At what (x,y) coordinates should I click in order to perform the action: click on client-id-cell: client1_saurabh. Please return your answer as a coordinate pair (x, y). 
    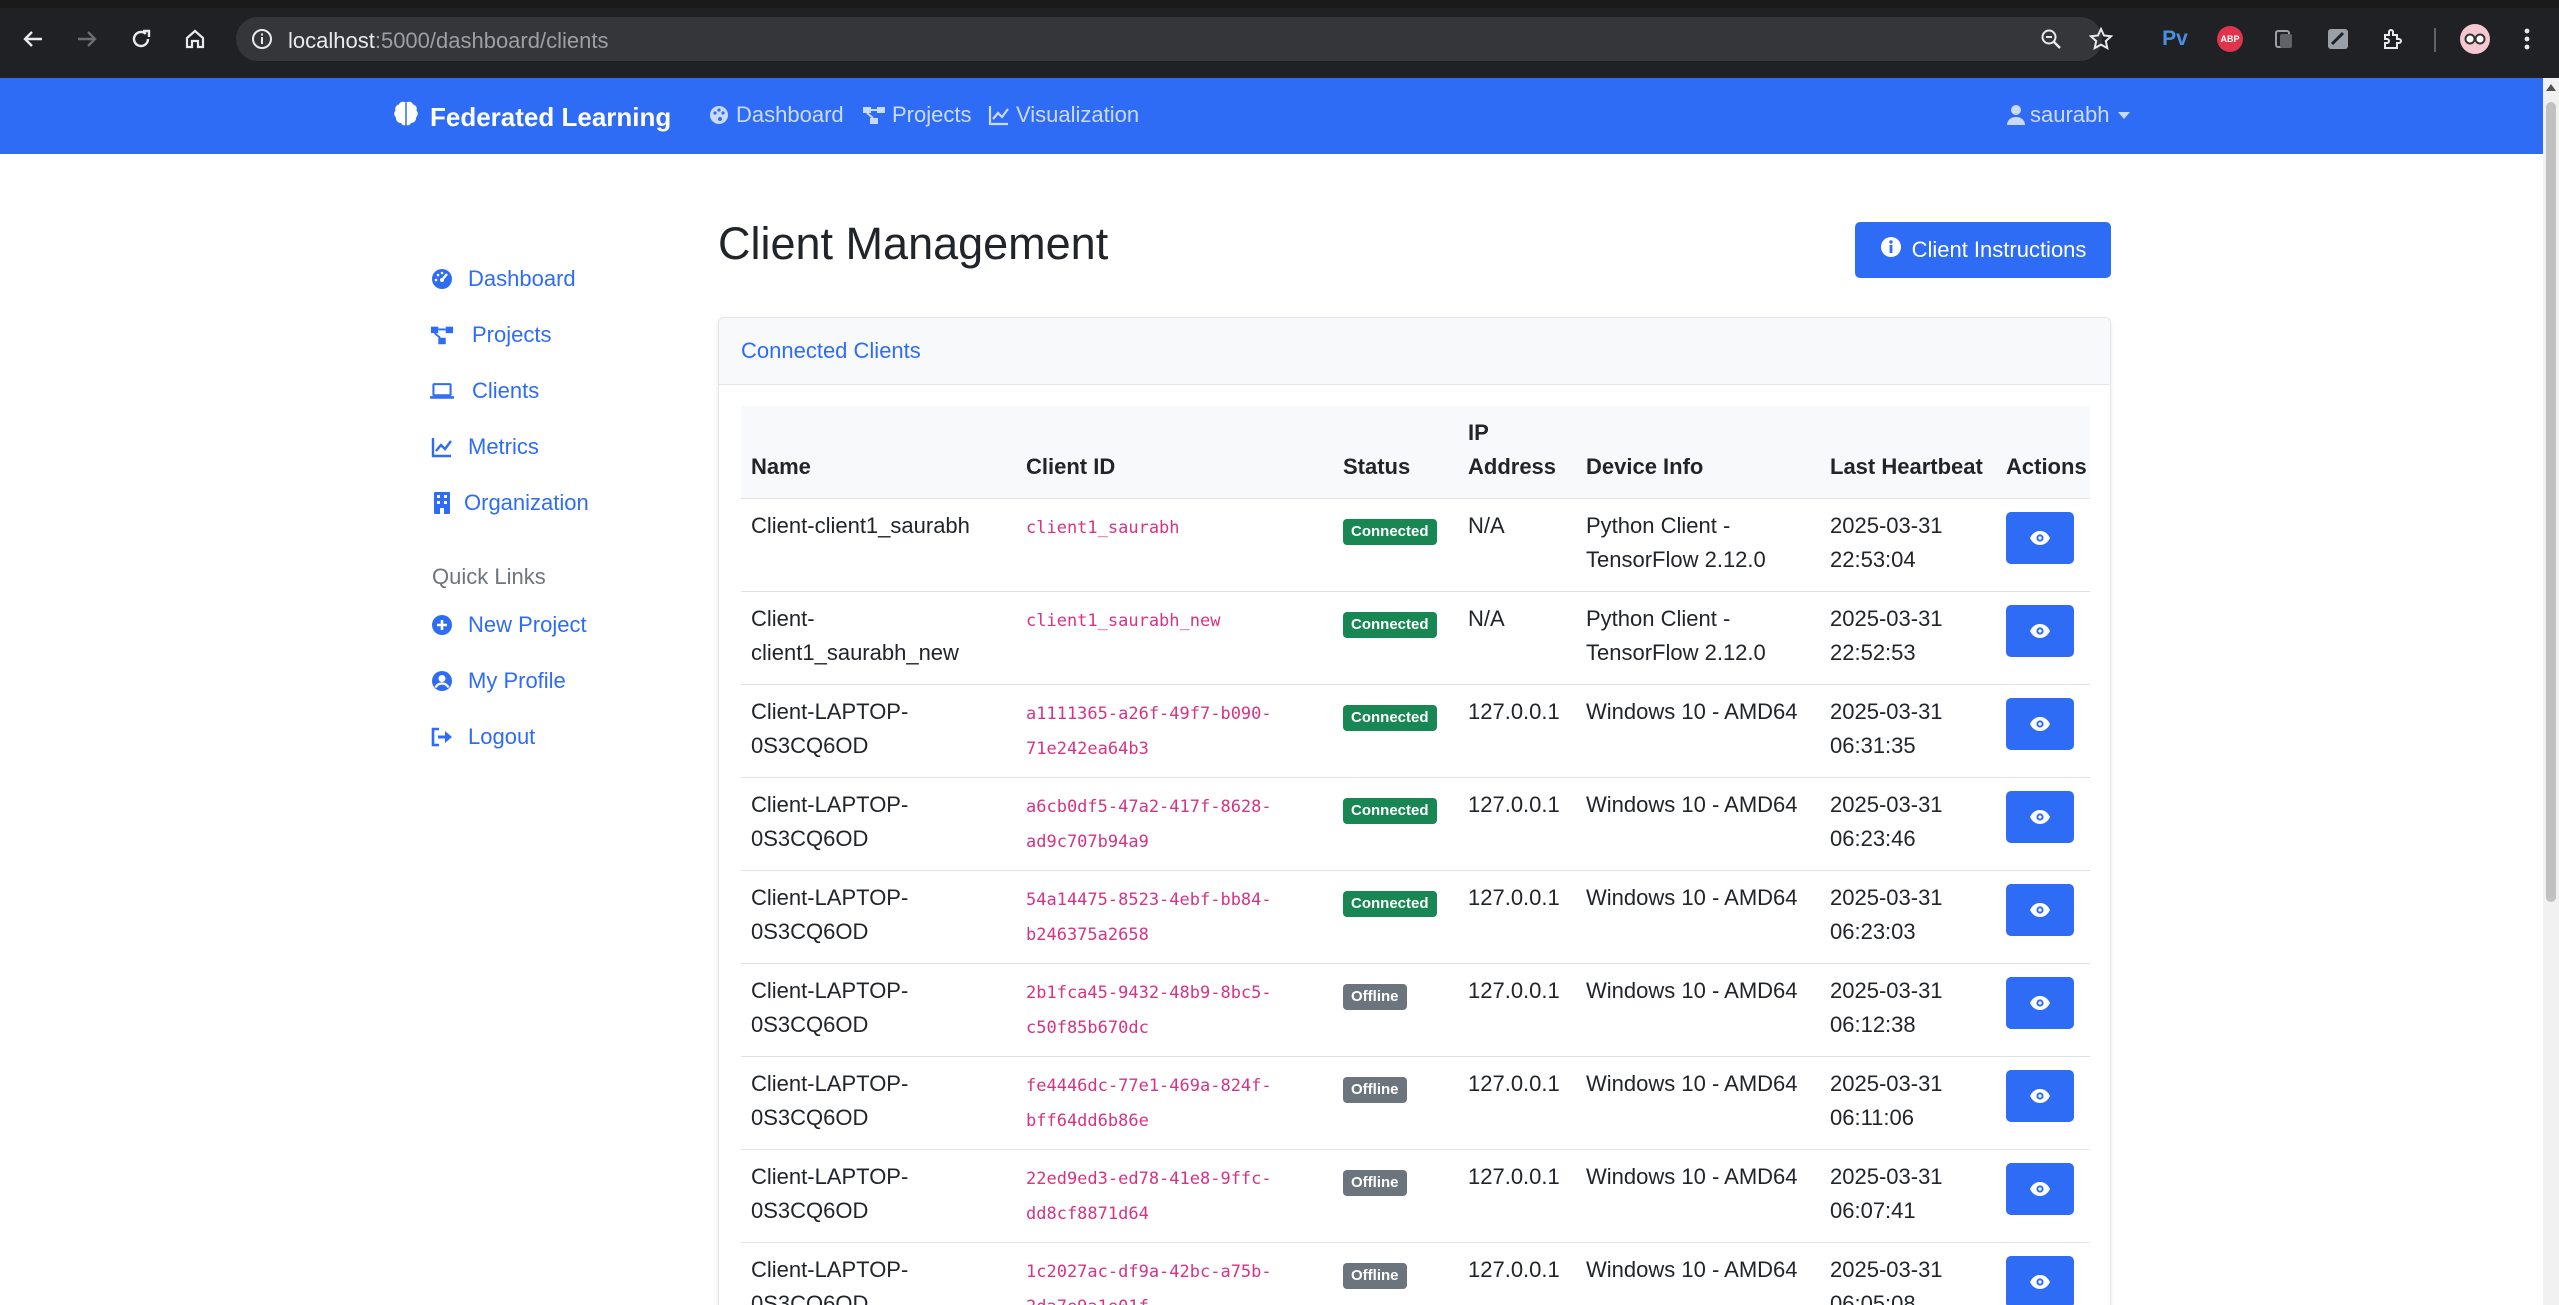
    Looking at the image, I should click on (1174, 545).